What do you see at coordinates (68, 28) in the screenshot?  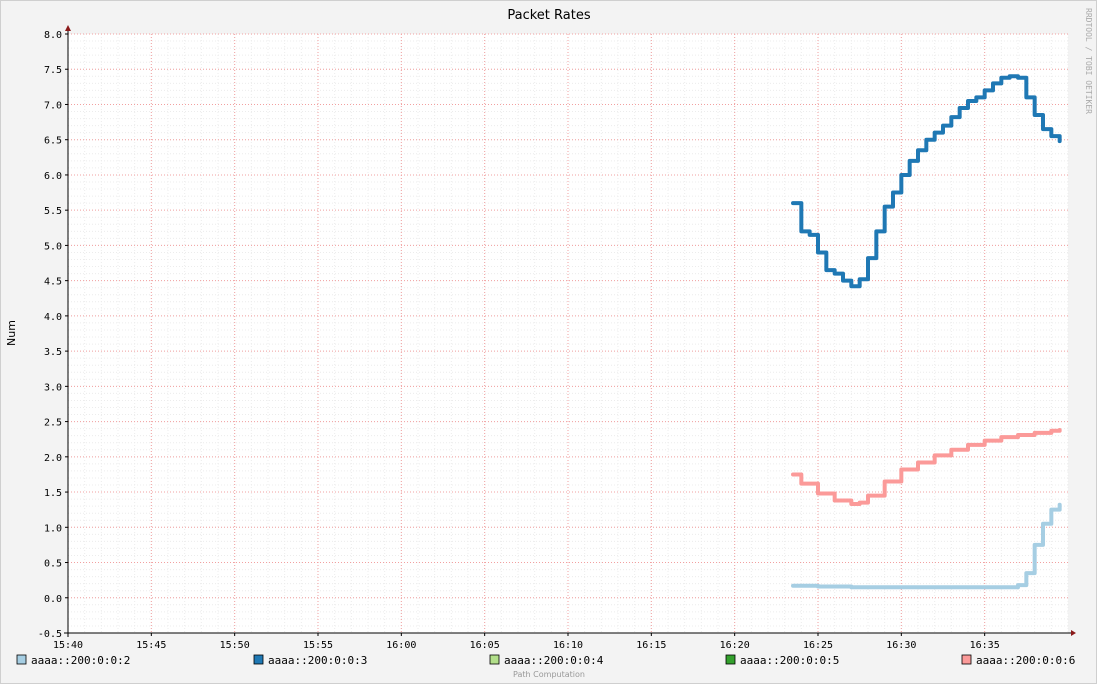 I see `y-axis-arrow` at bounding box center [68, 28].